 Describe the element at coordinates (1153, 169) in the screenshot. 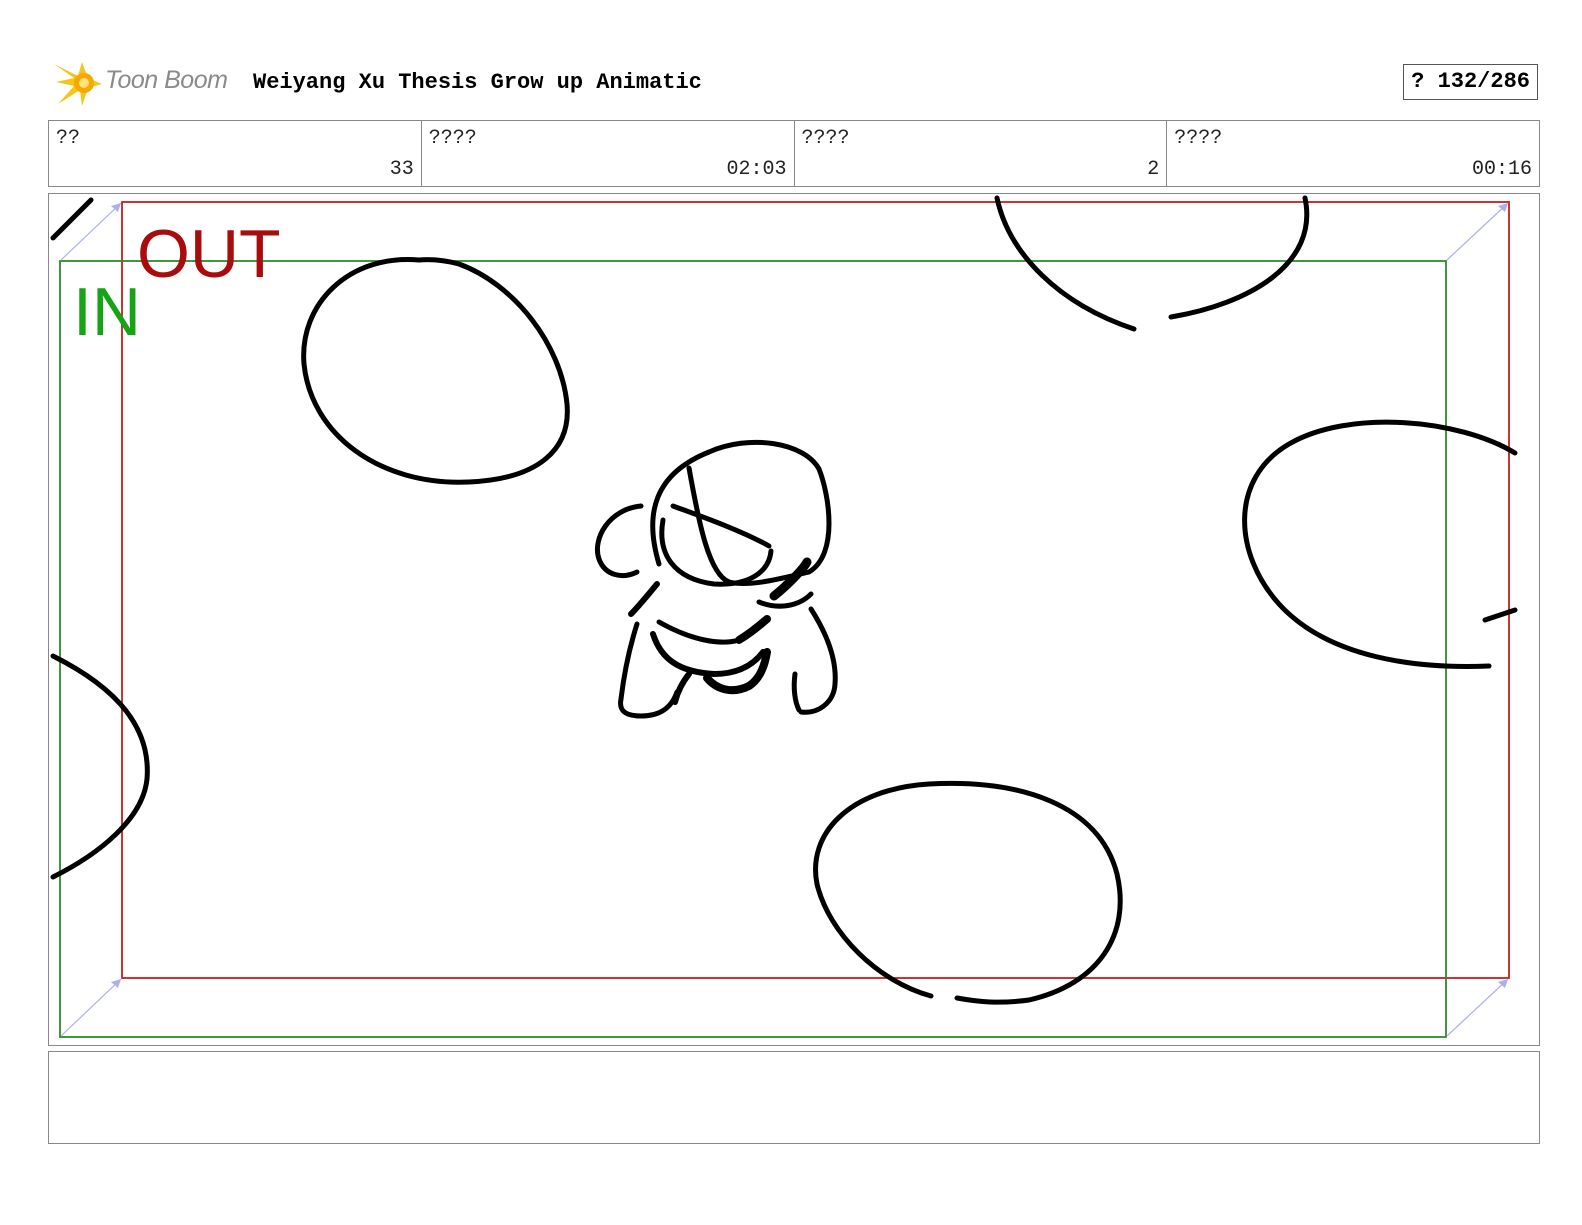

I see `info-cell-value: 2` at that location.